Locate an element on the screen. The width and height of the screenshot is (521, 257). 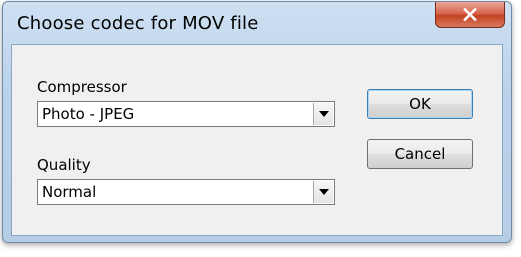
compressor-label: Compressor is located at coordinates (82, 87).